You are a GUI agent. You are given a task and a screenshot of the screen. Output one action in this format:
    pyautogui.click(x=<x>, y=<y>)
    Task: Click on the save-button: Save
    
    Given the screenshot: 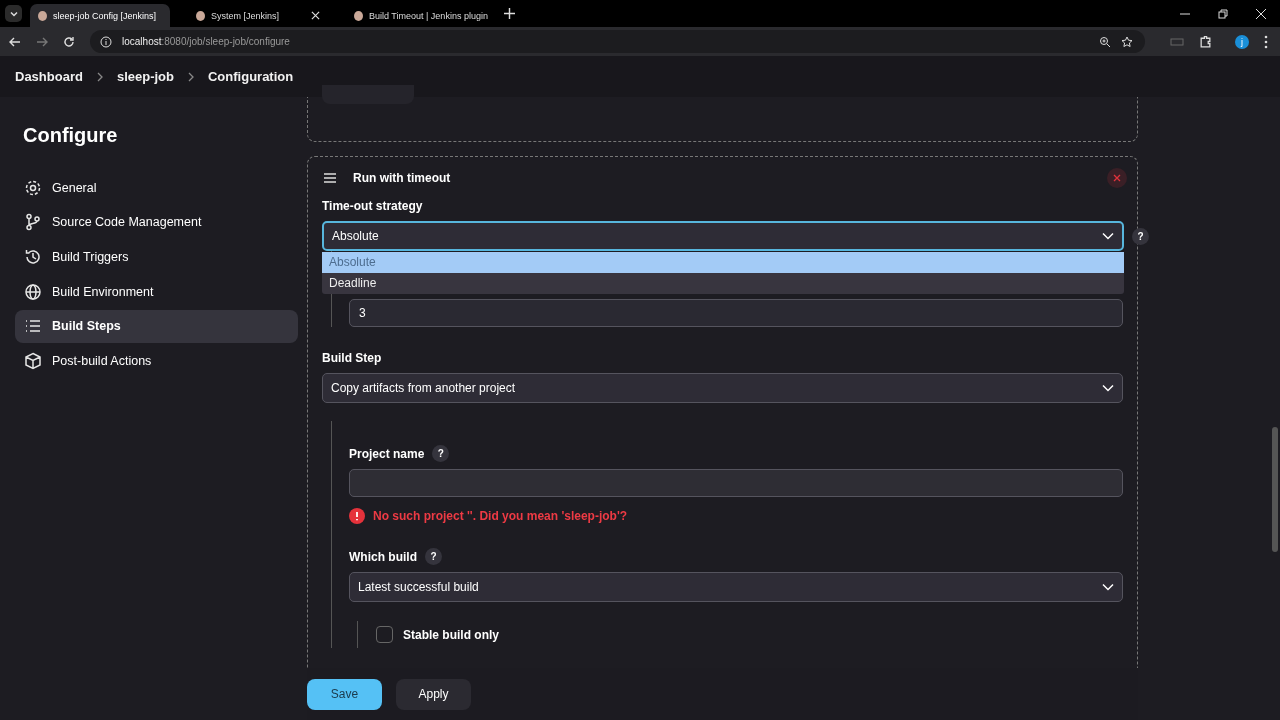 What is the action you would take?
    pyautogui.click(x=344, y=694)
    